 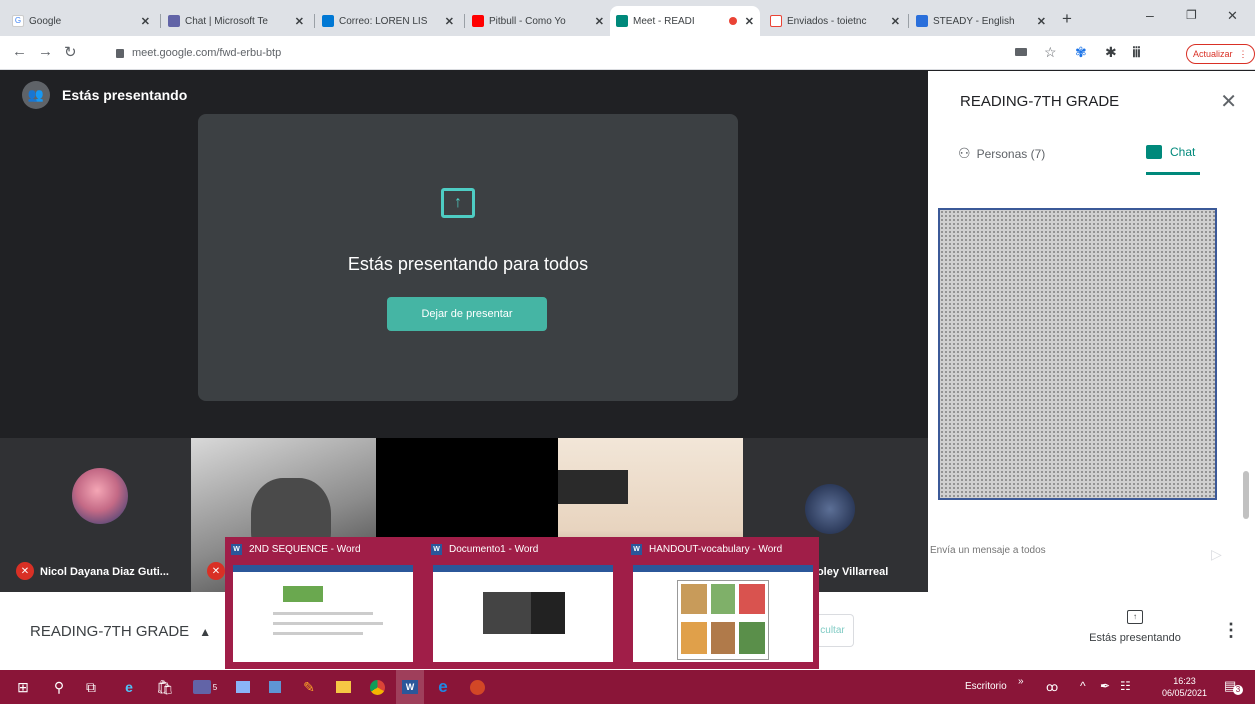 I want to click on teams-taskbar-icon: 5, so click(x=205, y=687).